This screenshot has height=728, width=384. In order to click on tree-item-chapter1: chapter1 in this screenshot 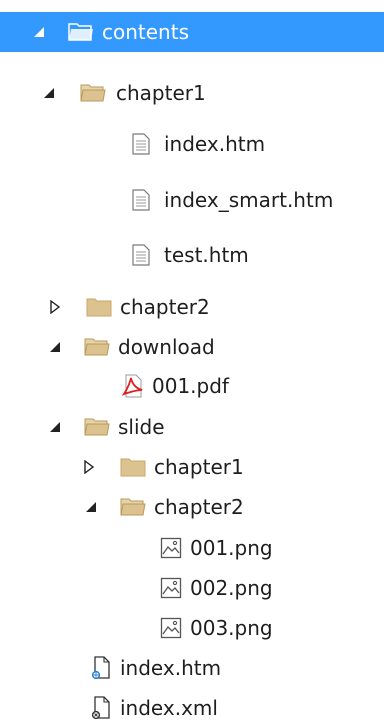, I will do `click(192, 93)`.